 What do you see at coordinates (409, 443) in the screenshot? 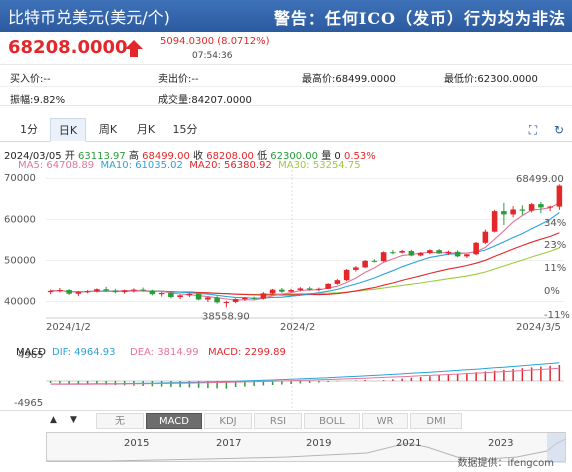
I see `year-label: 2021` at bounding box center [409, 443].